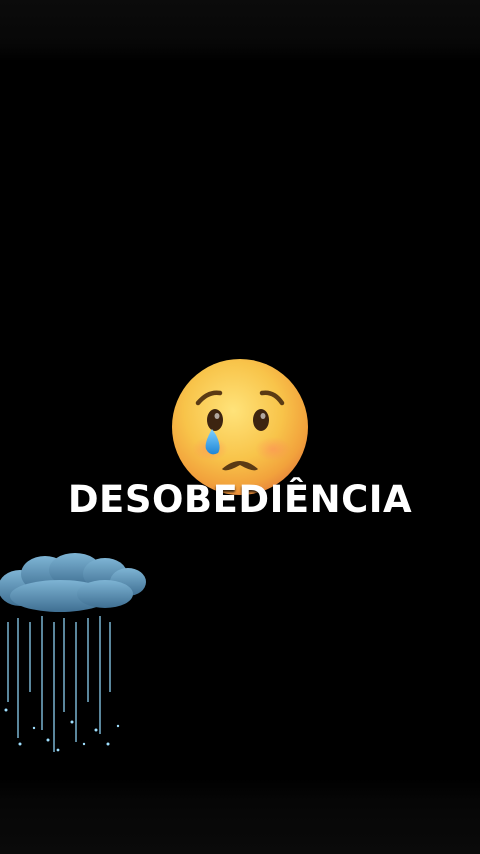 The height and width of the screenshot is (854, 480). What do you see at coordinates (240, 499) in the screenshot?
I see `caption-text: DESOBEDIÊNCIA` at bounding box center [240, 499].